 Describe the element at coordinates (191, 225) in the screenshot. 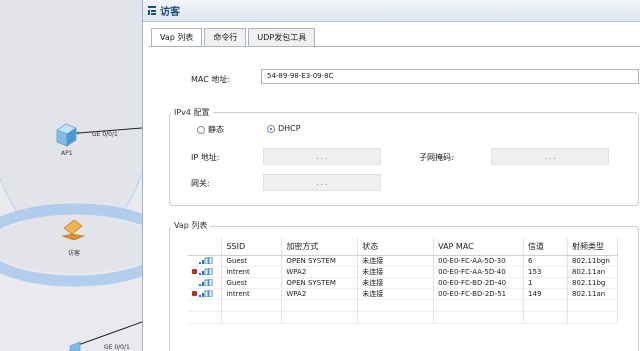

I see `vap-group-title: Vap 列表` at that location.